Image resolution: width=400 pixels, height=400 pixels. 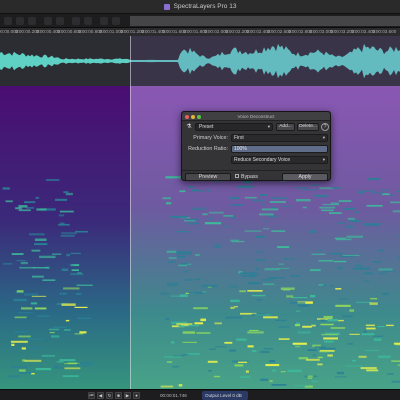 What do you see at coordinates (225, 395) in the screenshot?
I see `output-level-display: Output Level 0 dB` at bounding box center [225, 395].